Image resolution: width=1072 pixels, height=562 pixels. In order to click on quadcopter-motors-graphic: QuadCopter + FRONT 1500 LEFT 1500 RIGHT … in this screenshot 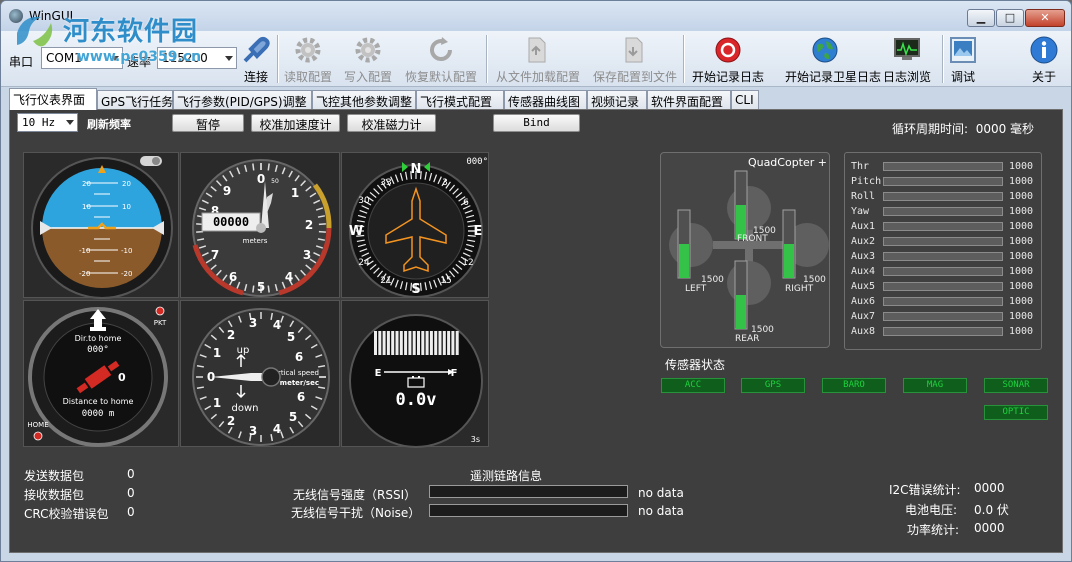, I will do `click(749, 250)`.